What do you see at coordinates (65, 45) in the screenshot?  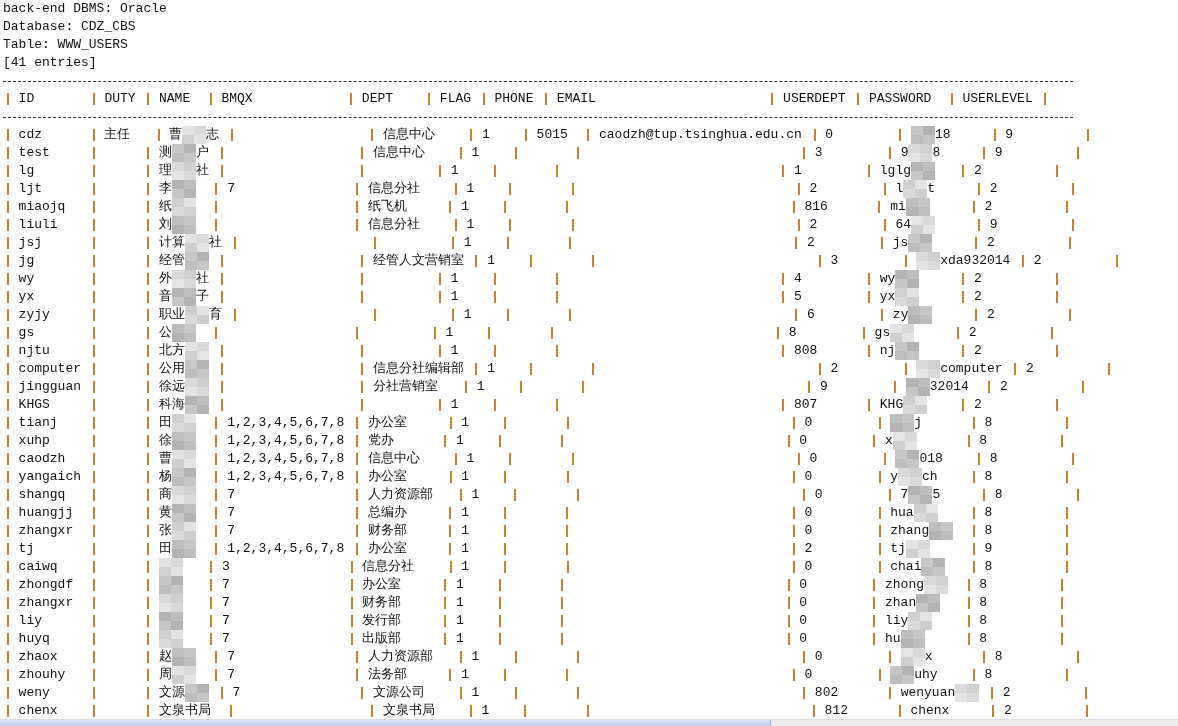 I see `console-line: Table: WWW_USERS` at bounding box center [65, 45].